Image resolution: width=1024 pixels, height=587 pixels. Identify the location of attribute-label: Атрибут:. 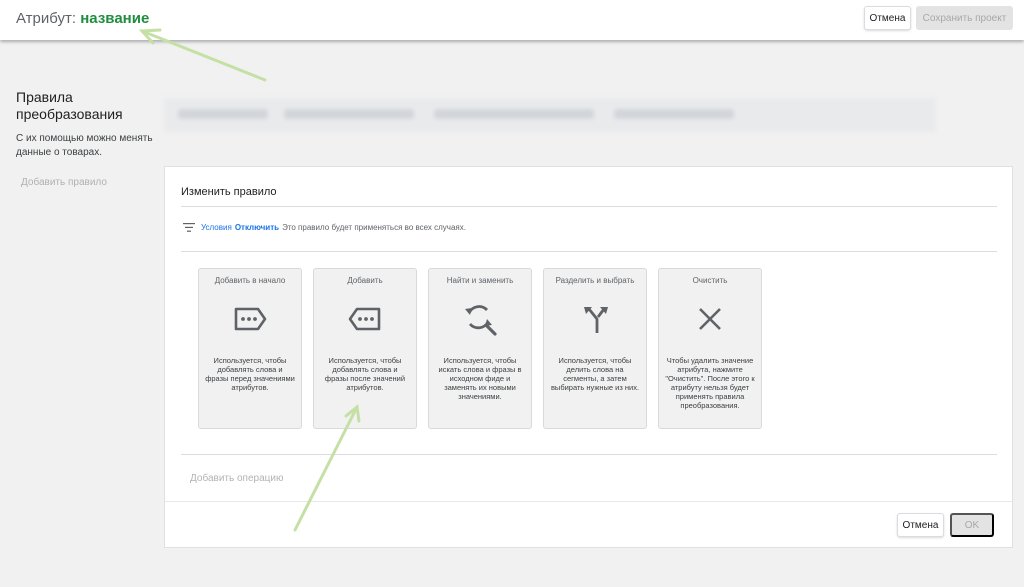
(46, 18).